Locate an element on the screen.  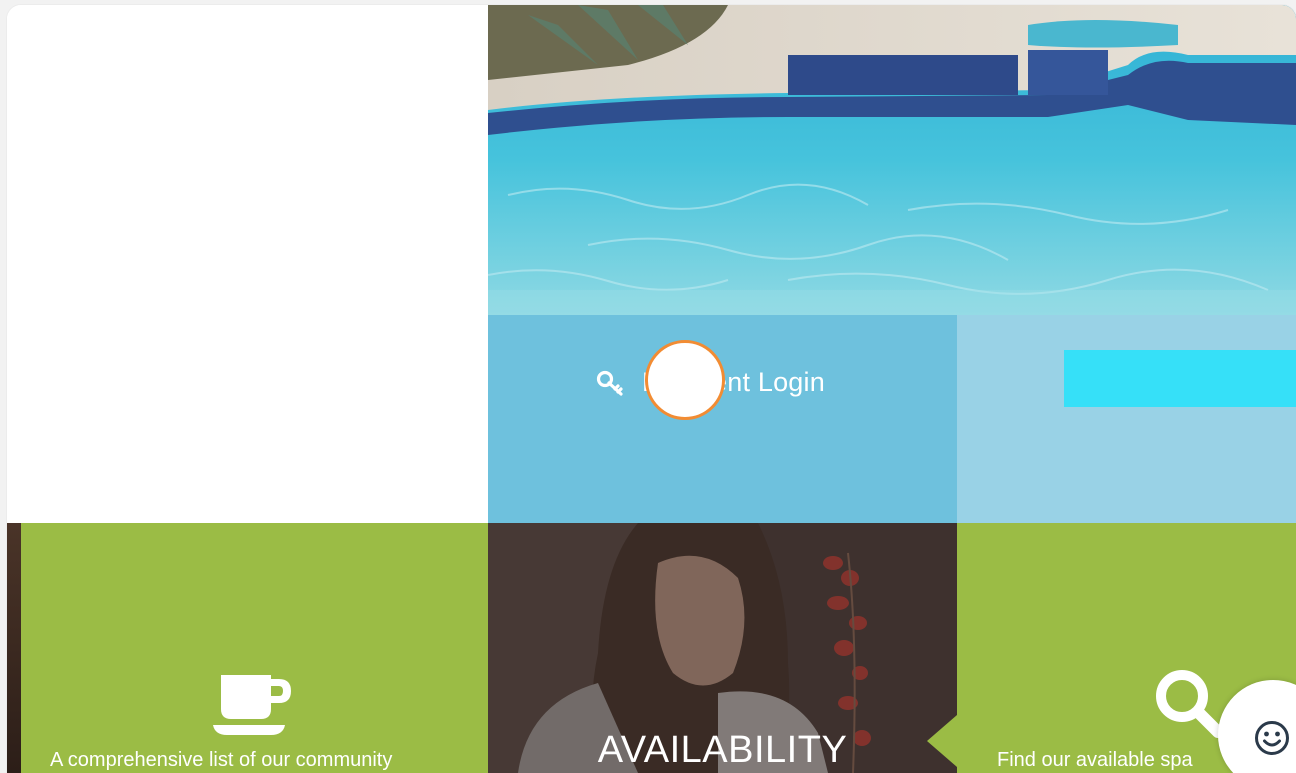
smiley-icon is located at coordinates (1272, 738).